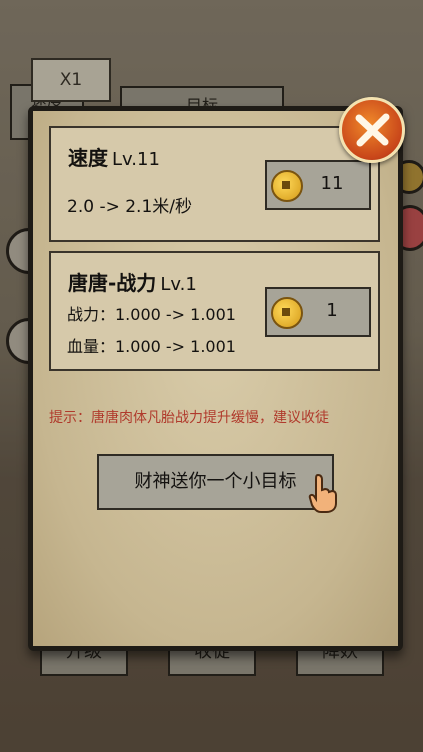 The height and width of the screenshot is (752, 423). I want to click on speed-multiplier-button: X1, so click(71, 80).